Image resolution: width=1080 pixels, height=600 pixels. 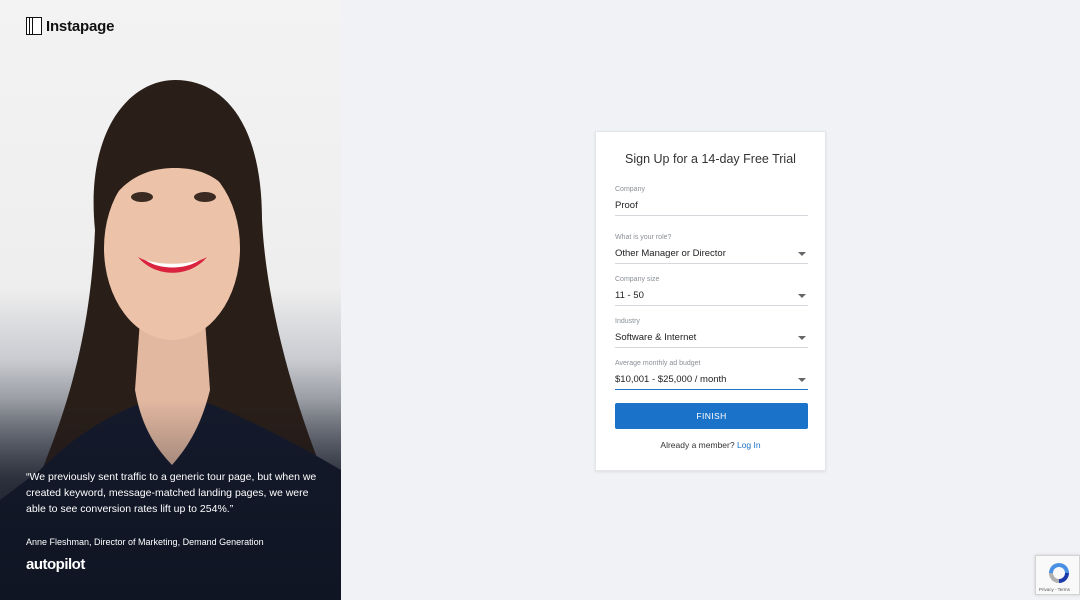 I want to click on instapage-logo: Instapage, so click(x=70, y=26).